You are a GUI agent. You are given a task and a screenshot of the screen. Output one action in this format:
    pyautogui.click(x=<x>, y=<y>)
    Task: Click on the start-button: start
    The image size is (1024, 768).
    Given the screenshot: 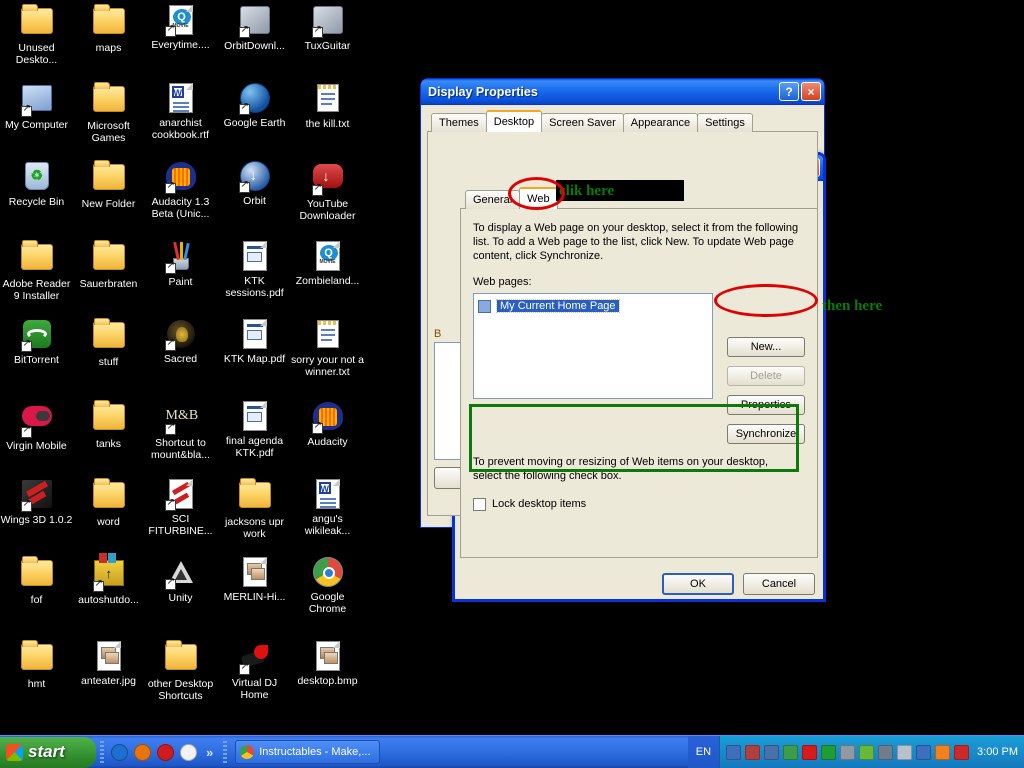 What is the action you would take?
    pyautogui.click(x=48, y=752)
    